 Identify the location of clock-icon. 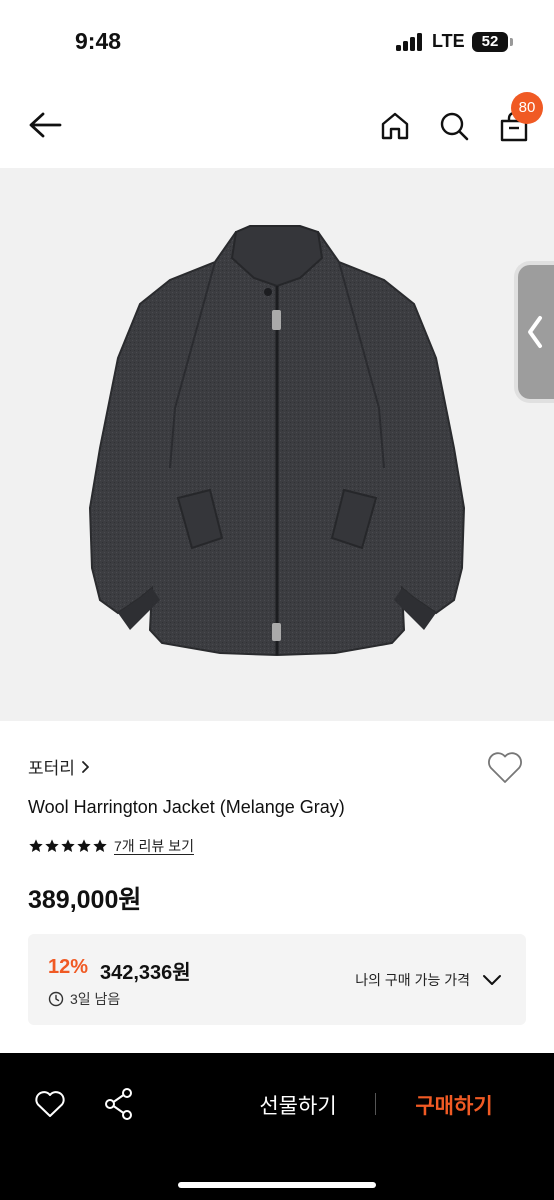
(56, 999).